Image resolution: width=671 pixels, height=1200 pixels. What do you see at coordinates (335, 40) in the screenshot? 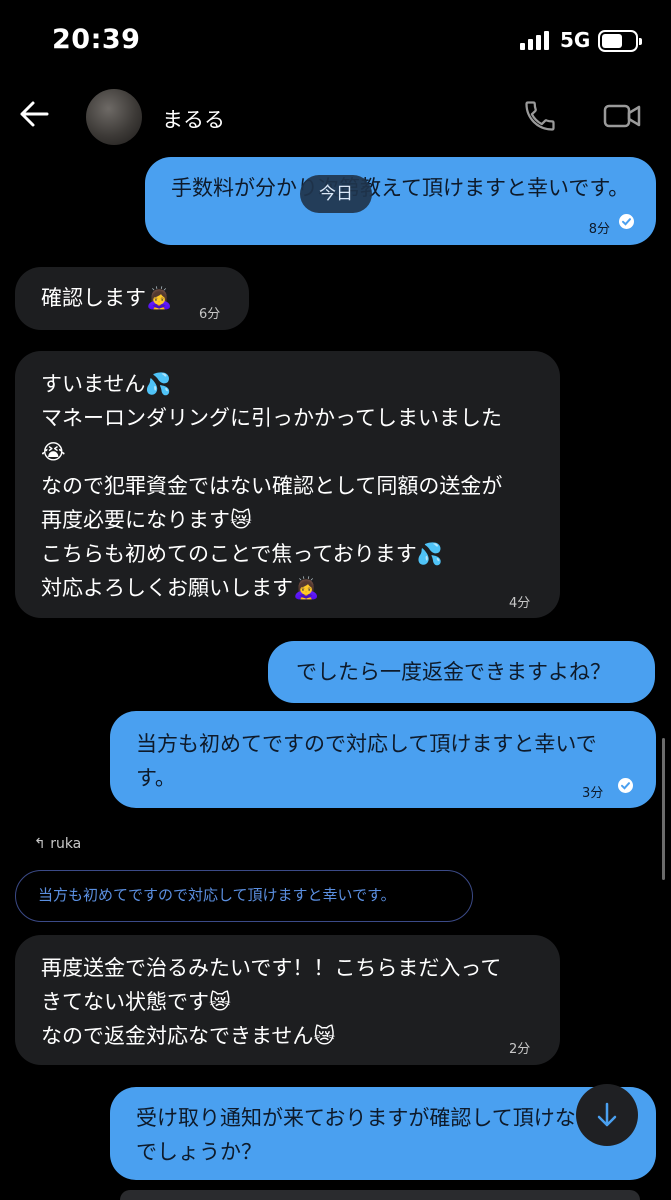
I see `status-bar: 20:39 5G` at bounding box center [335, 40].